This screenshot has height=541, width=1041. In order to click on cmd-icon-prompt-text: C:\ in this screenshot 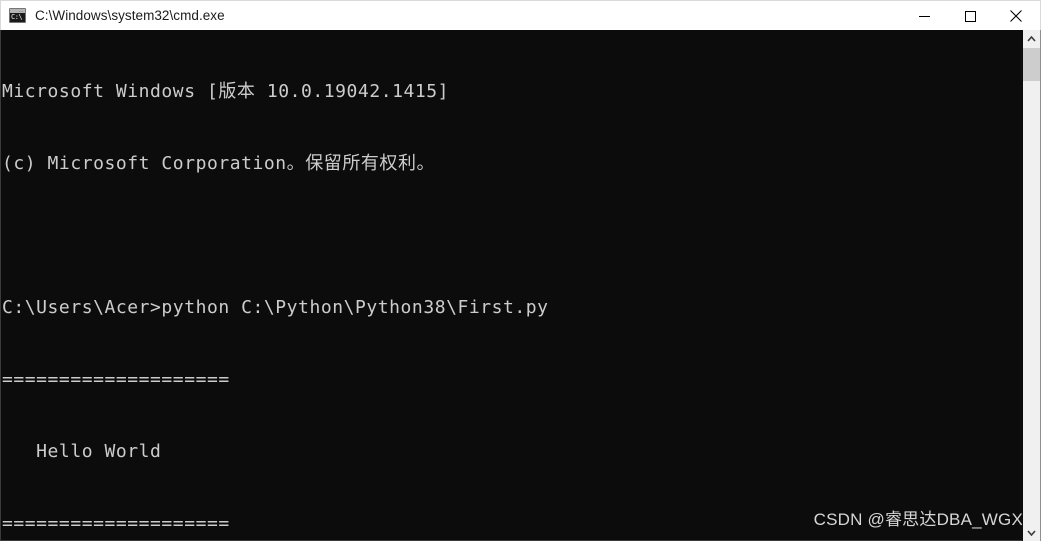, I will do `click(17, 17)`.